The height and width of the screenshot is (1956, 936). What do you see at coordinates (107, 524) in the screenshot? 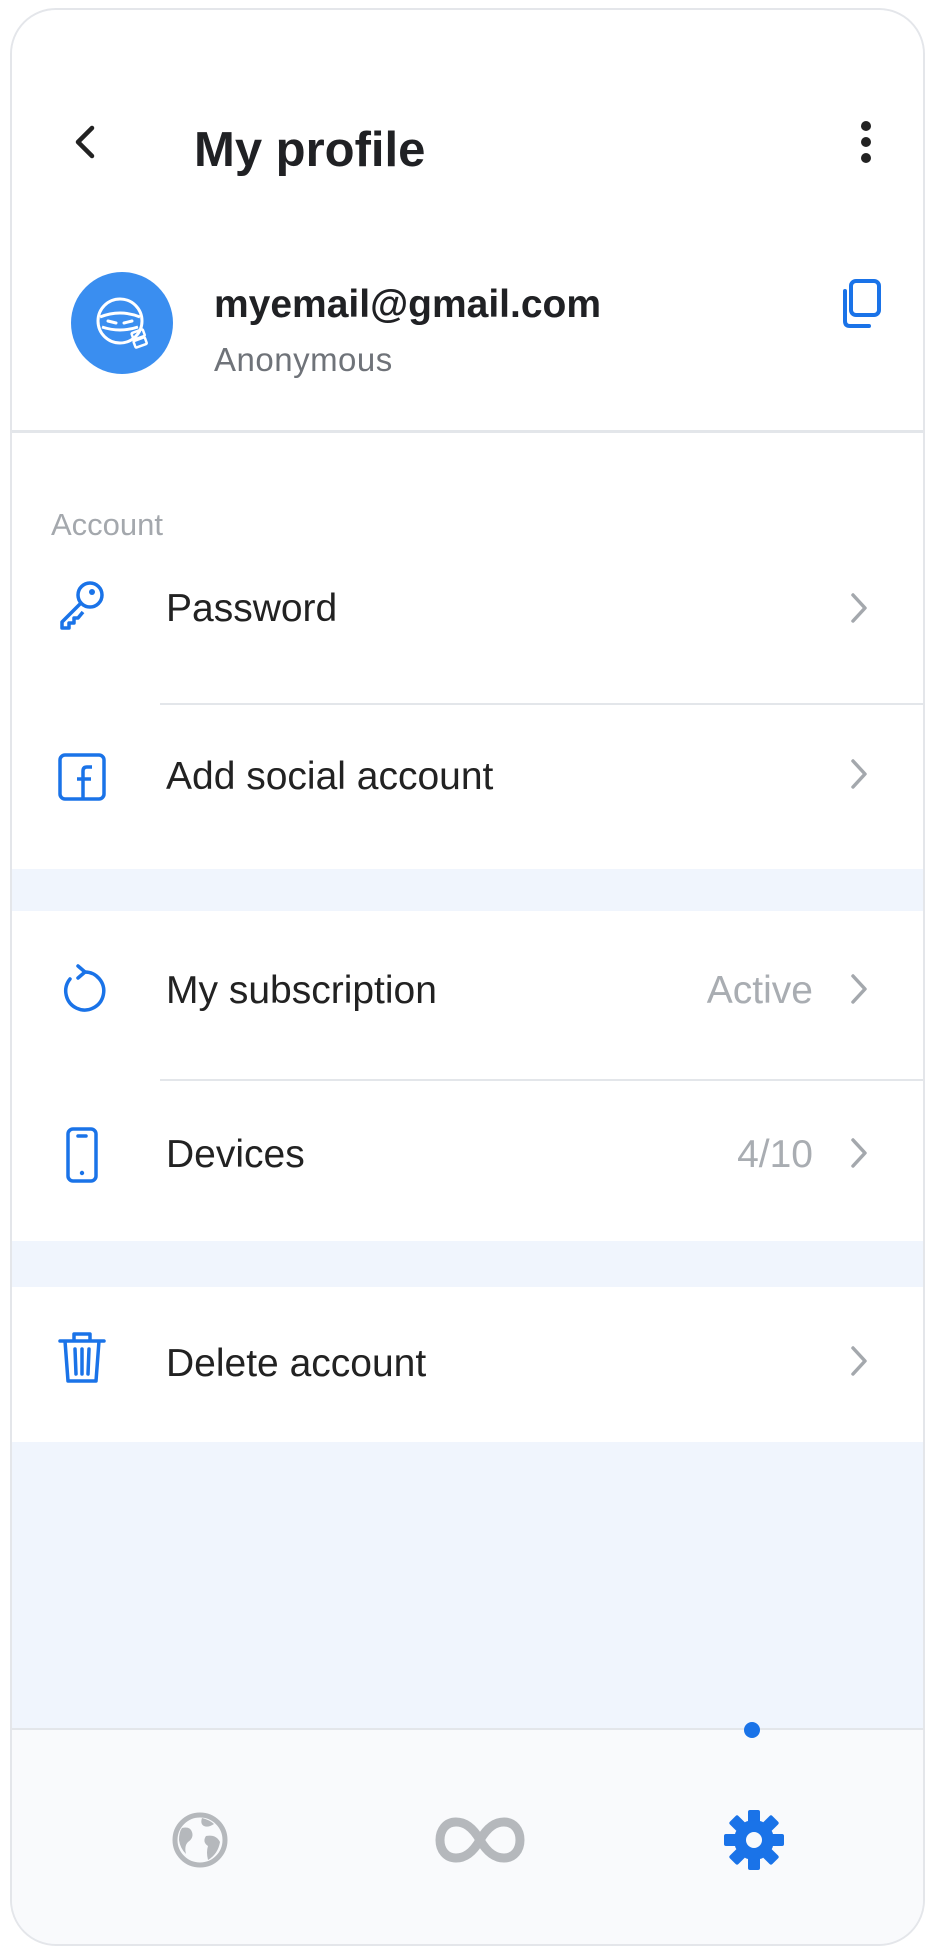
I see `section-label-account: Account` at bounding box center [107, 524].